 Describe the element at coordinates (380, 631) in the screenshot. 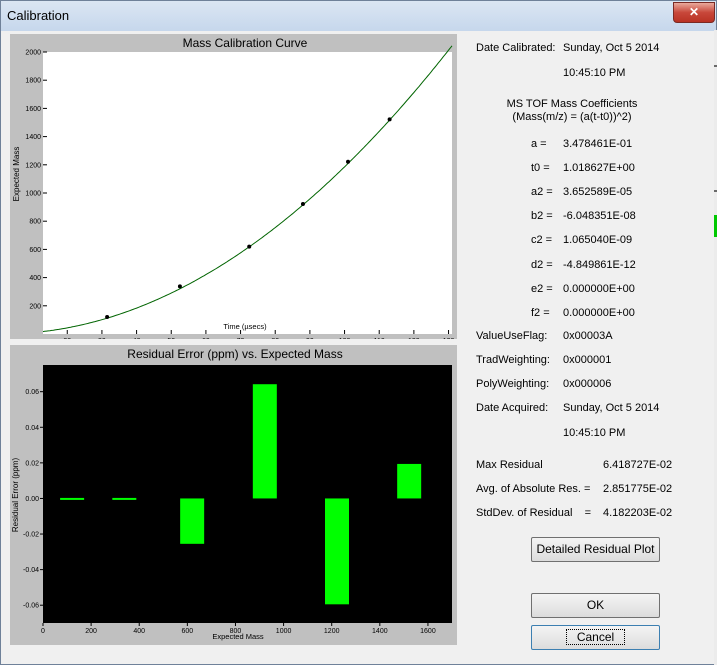

I see `x-tick-label: 1400` at that location.